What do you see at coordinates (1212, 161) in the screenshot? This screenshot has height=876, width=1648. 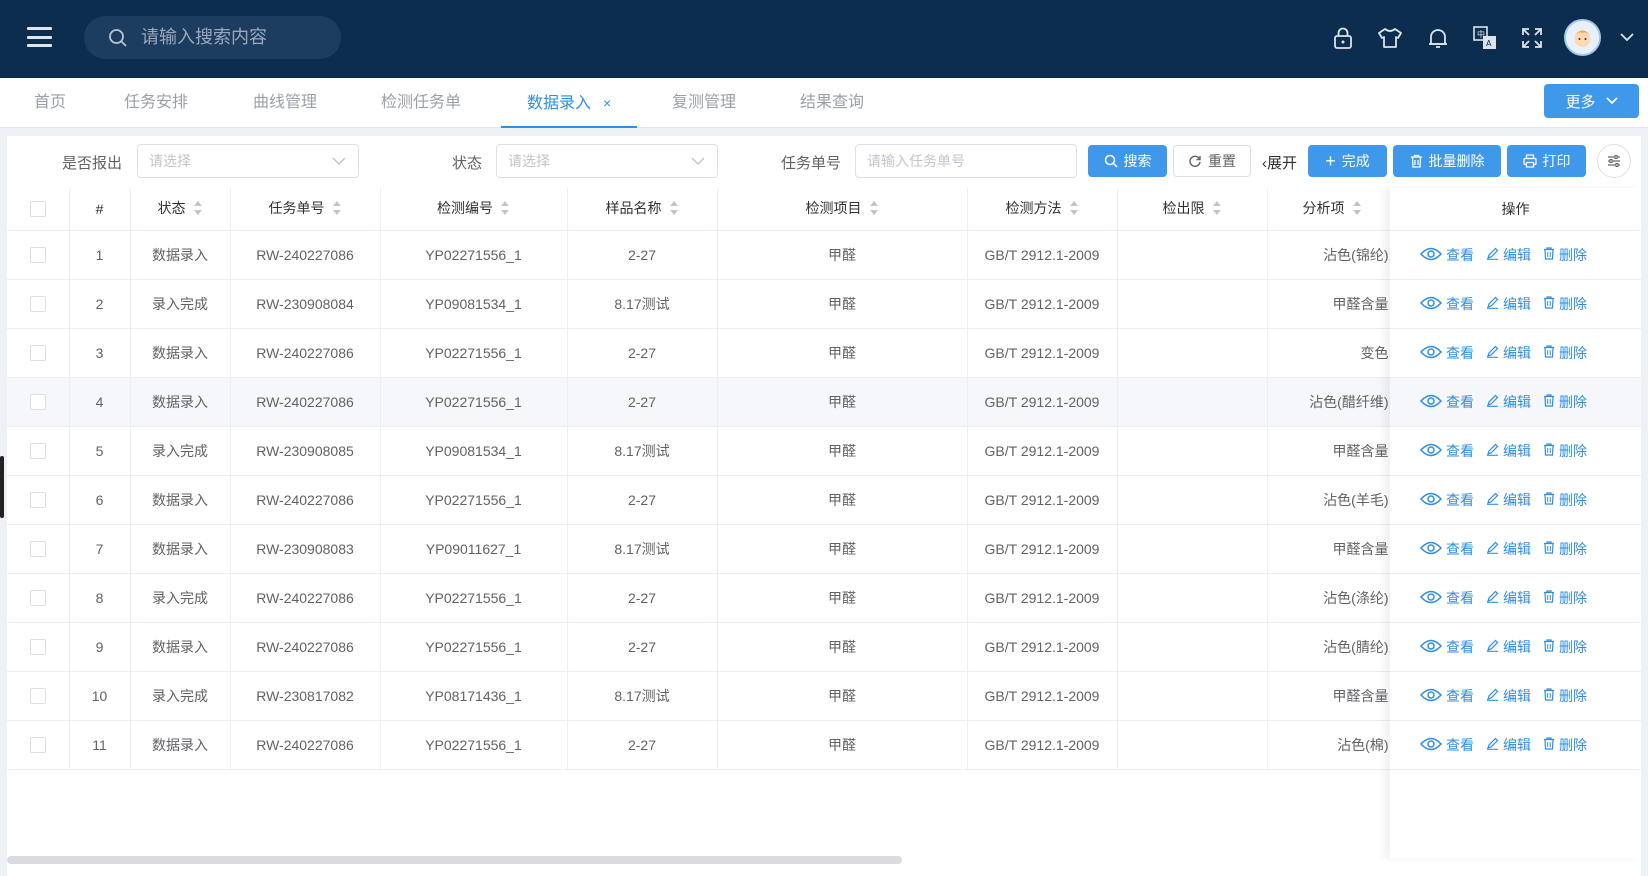 I see `reset-button: 重置` at bounding box center [1212, 161].